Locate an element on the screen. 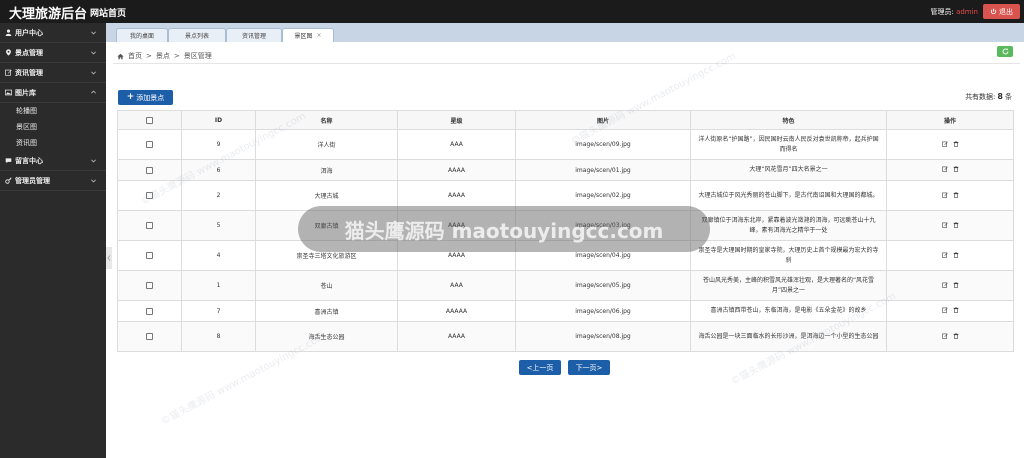 Image resolution: width=1024 pixels, height=458 pixels. count-suffix: 条 is located at coordinates (1008, 97).